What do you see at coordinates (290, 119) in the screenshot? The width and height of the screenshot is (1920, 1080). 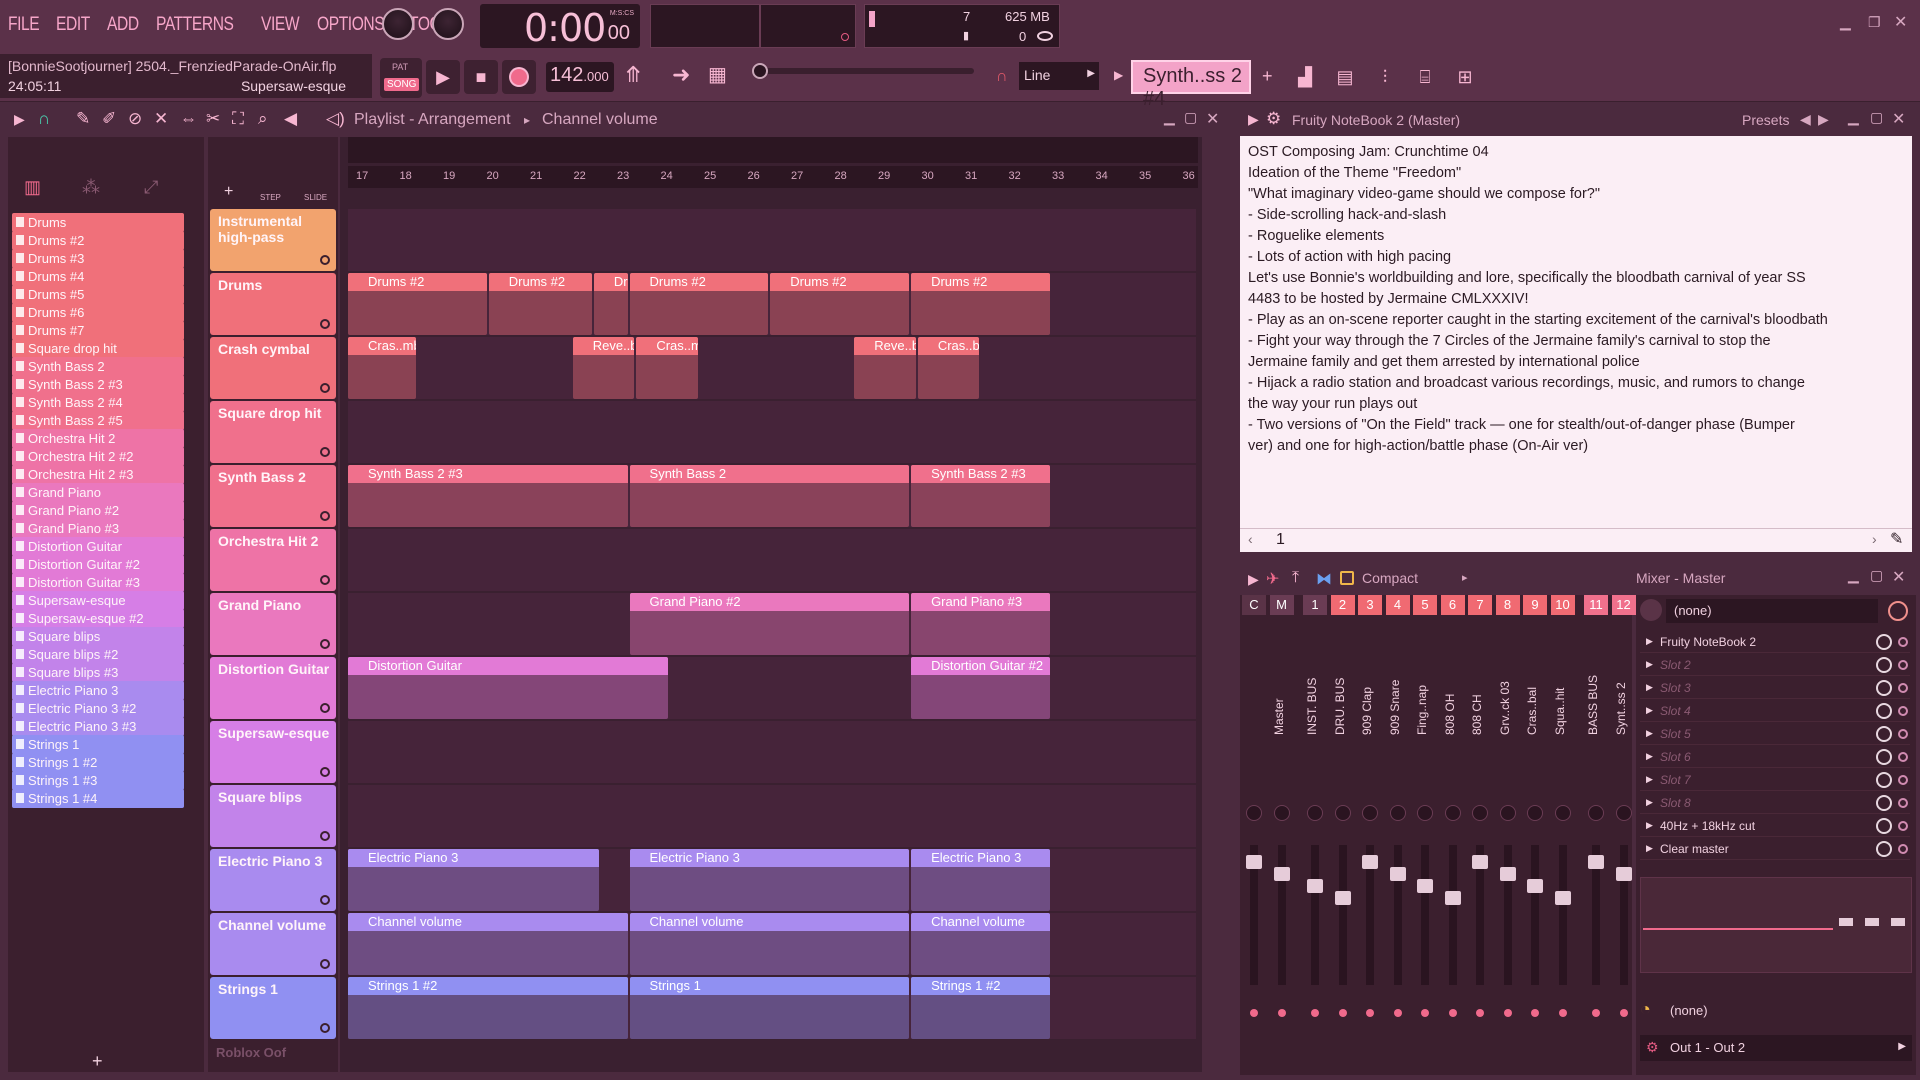 I see `playback-tool-icon: ◀` at bounding box center [290, 119].